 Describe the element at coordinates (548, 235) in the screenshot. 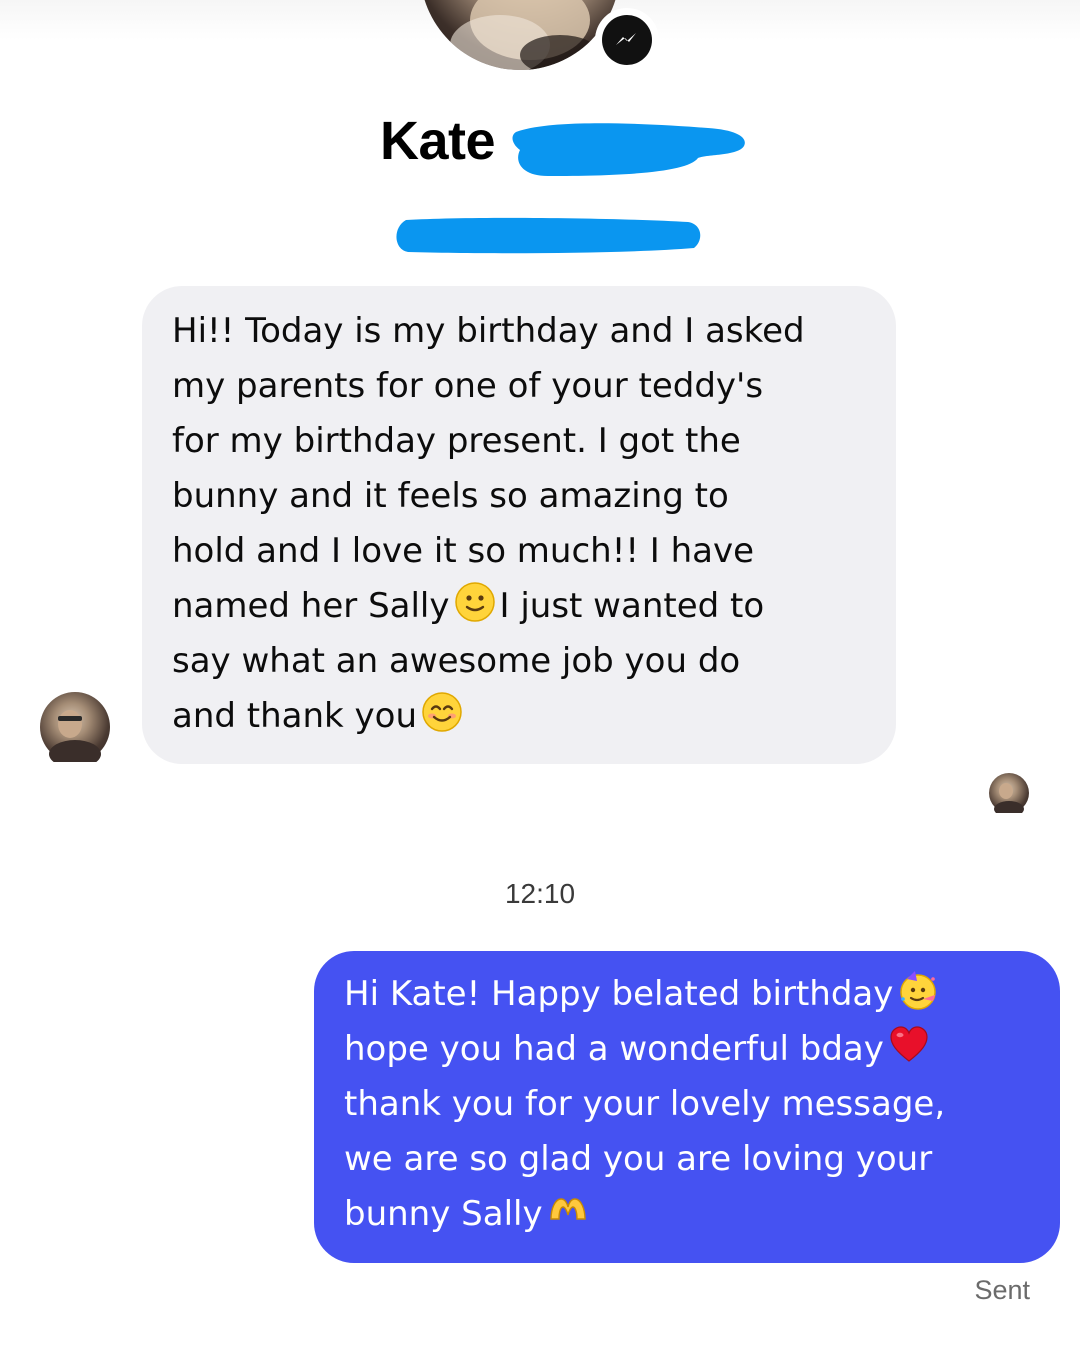

I see `redacted-subtitle` at that location.